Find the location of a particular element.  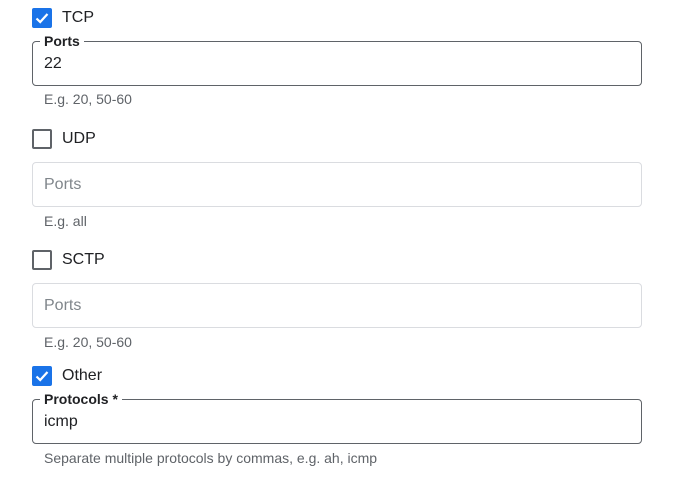

sctp-hint: E.g. 20, 50-60 is located at coordinates (88, 342).